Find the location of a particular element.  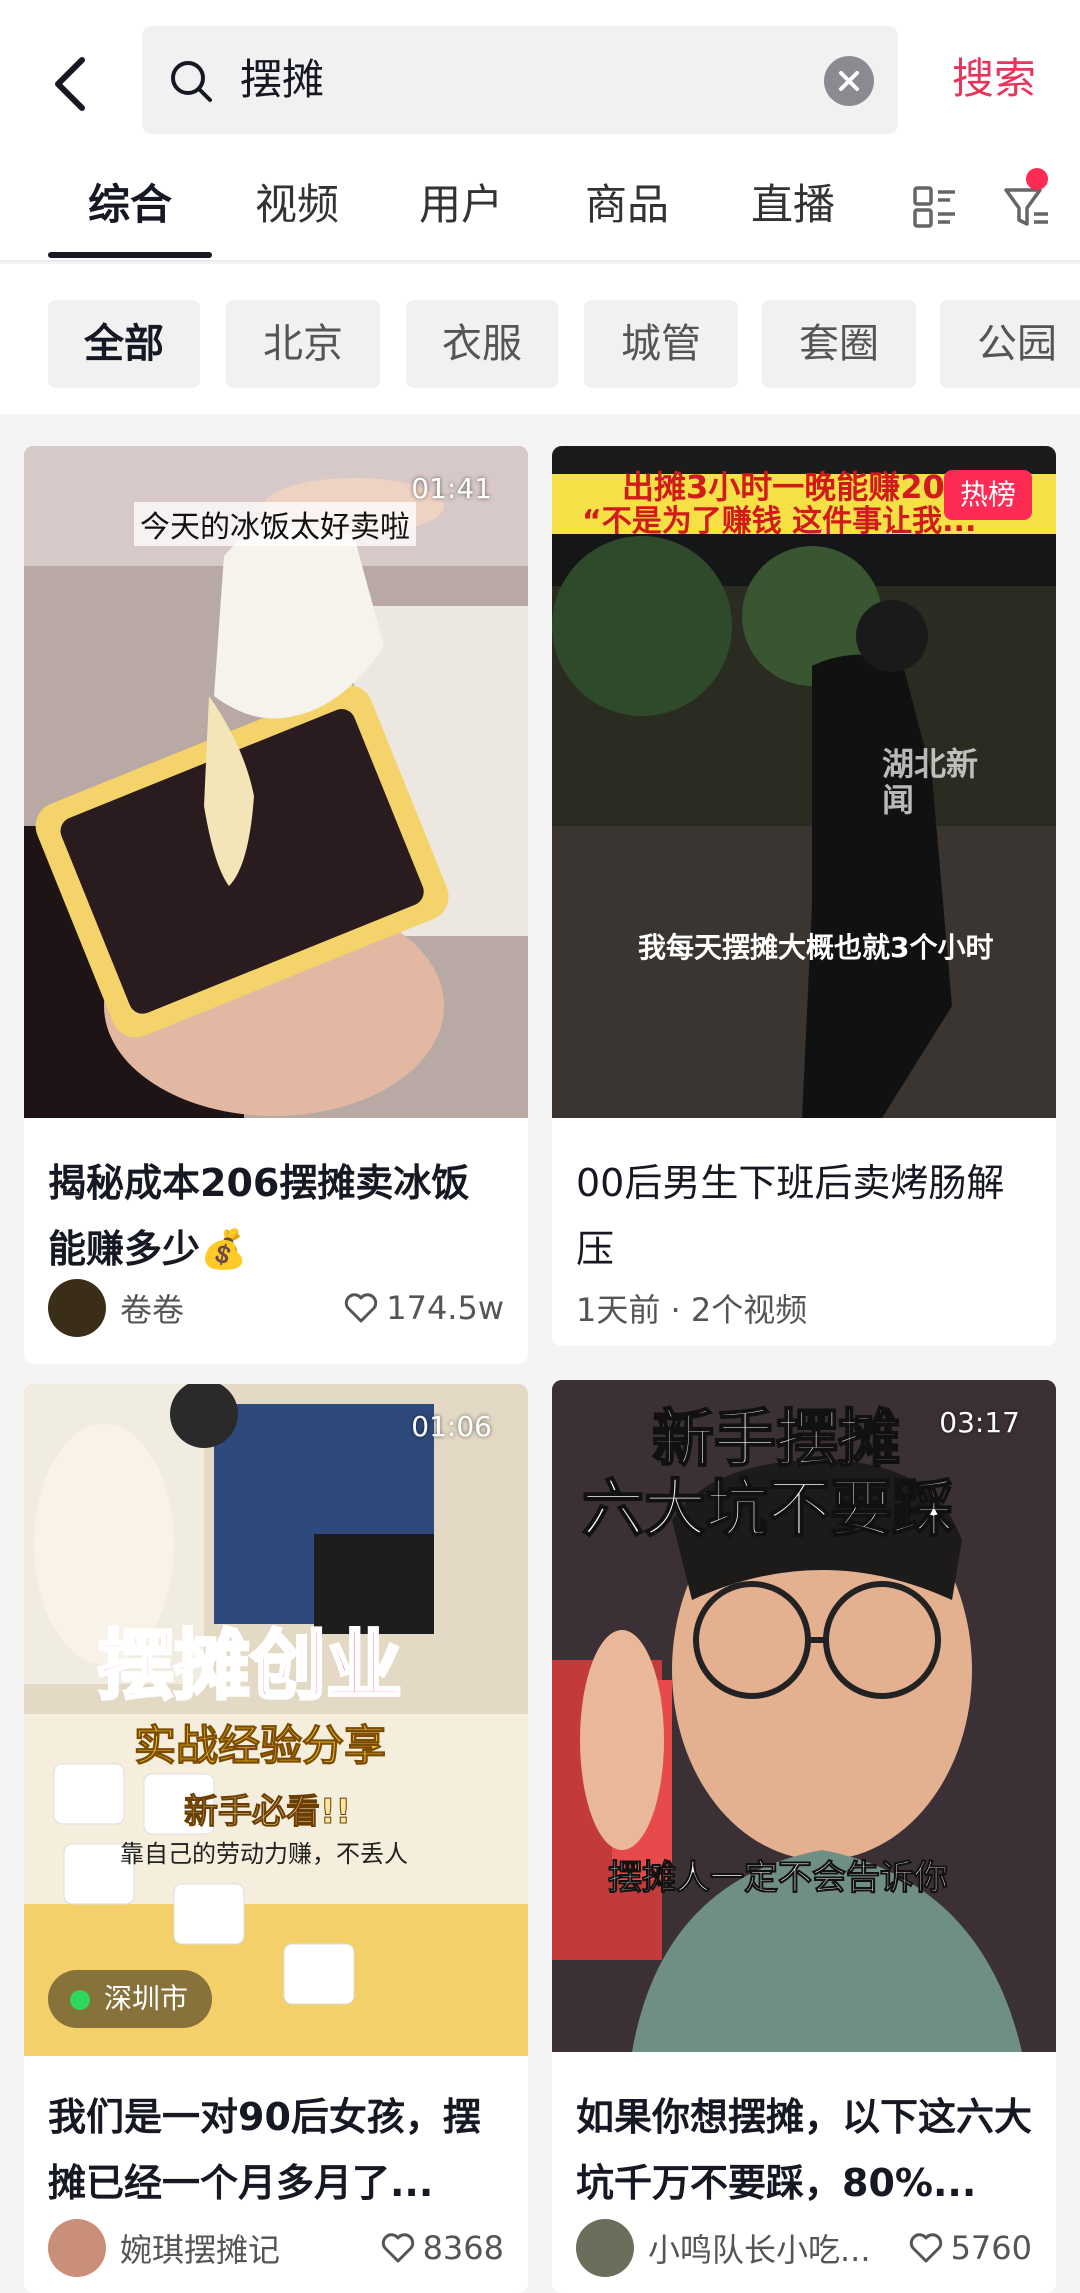

overlay-caption: 我每天摆摊大概也就3个小时 is located at coordinates (816, 947).